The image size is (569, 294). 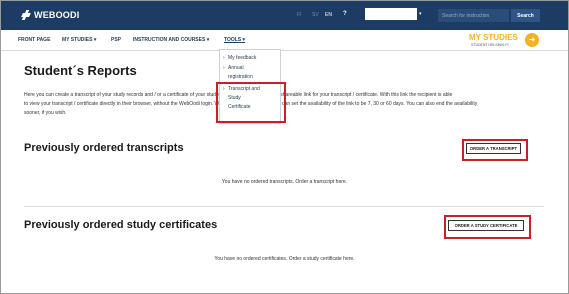 What do you see at coordinates (26, 15) in the screenshot?
I see `weboodi-logo-icon` at bounding box center [26, 15].